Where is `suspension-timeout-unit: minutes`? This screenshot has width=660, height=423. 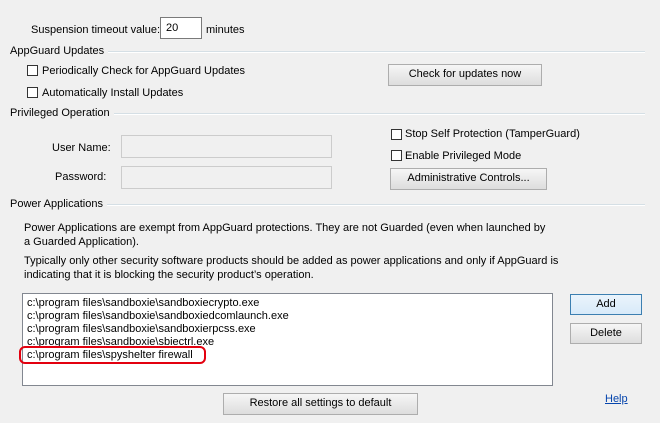
suspension-timeout-unit: minutes is located at coordinates (225, 30).